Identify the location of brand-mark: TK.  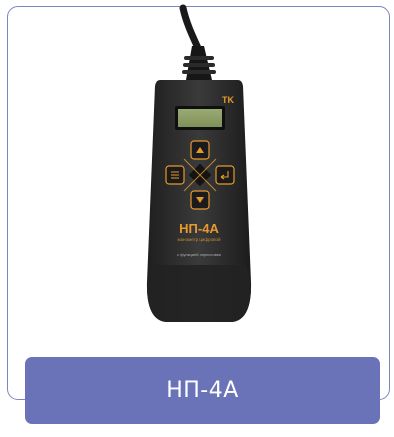
(228, 100).